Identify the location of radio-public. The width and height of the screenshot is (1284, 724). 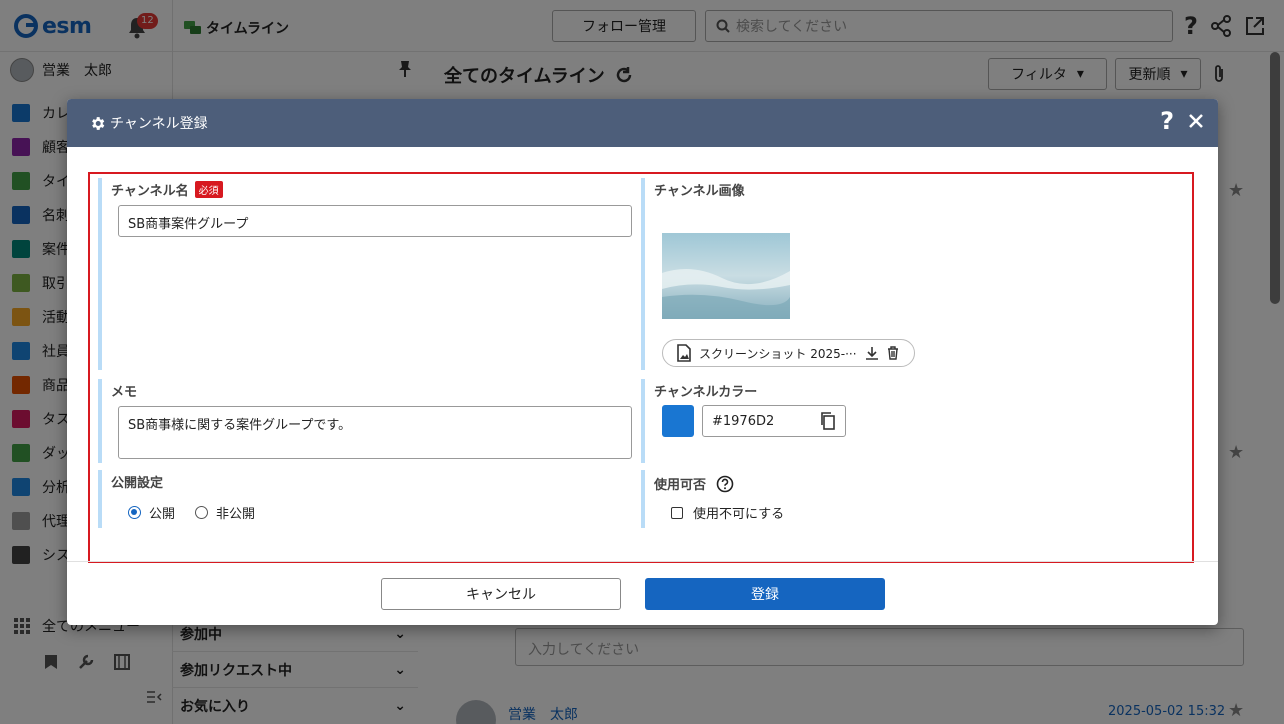
(134, 512).